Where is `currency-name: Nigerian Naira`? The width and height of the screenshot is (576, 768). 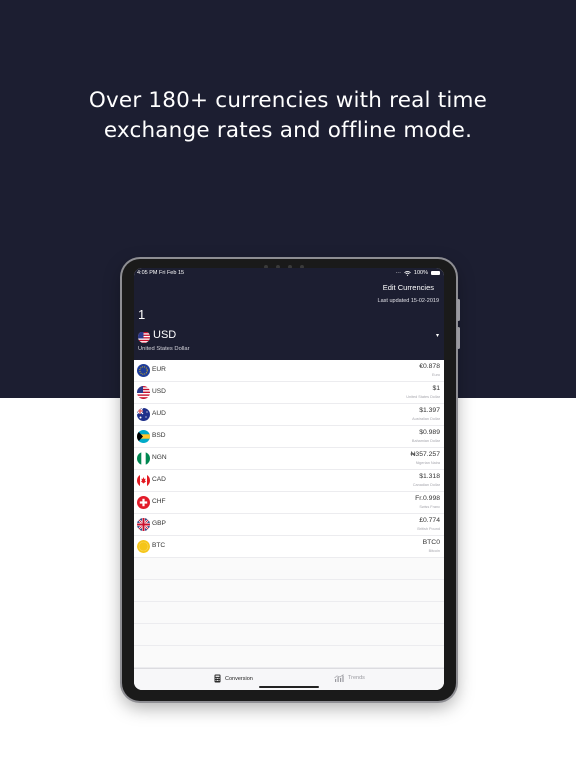
currency-name: Nigerian Naira is located at coordinates (427, 463).